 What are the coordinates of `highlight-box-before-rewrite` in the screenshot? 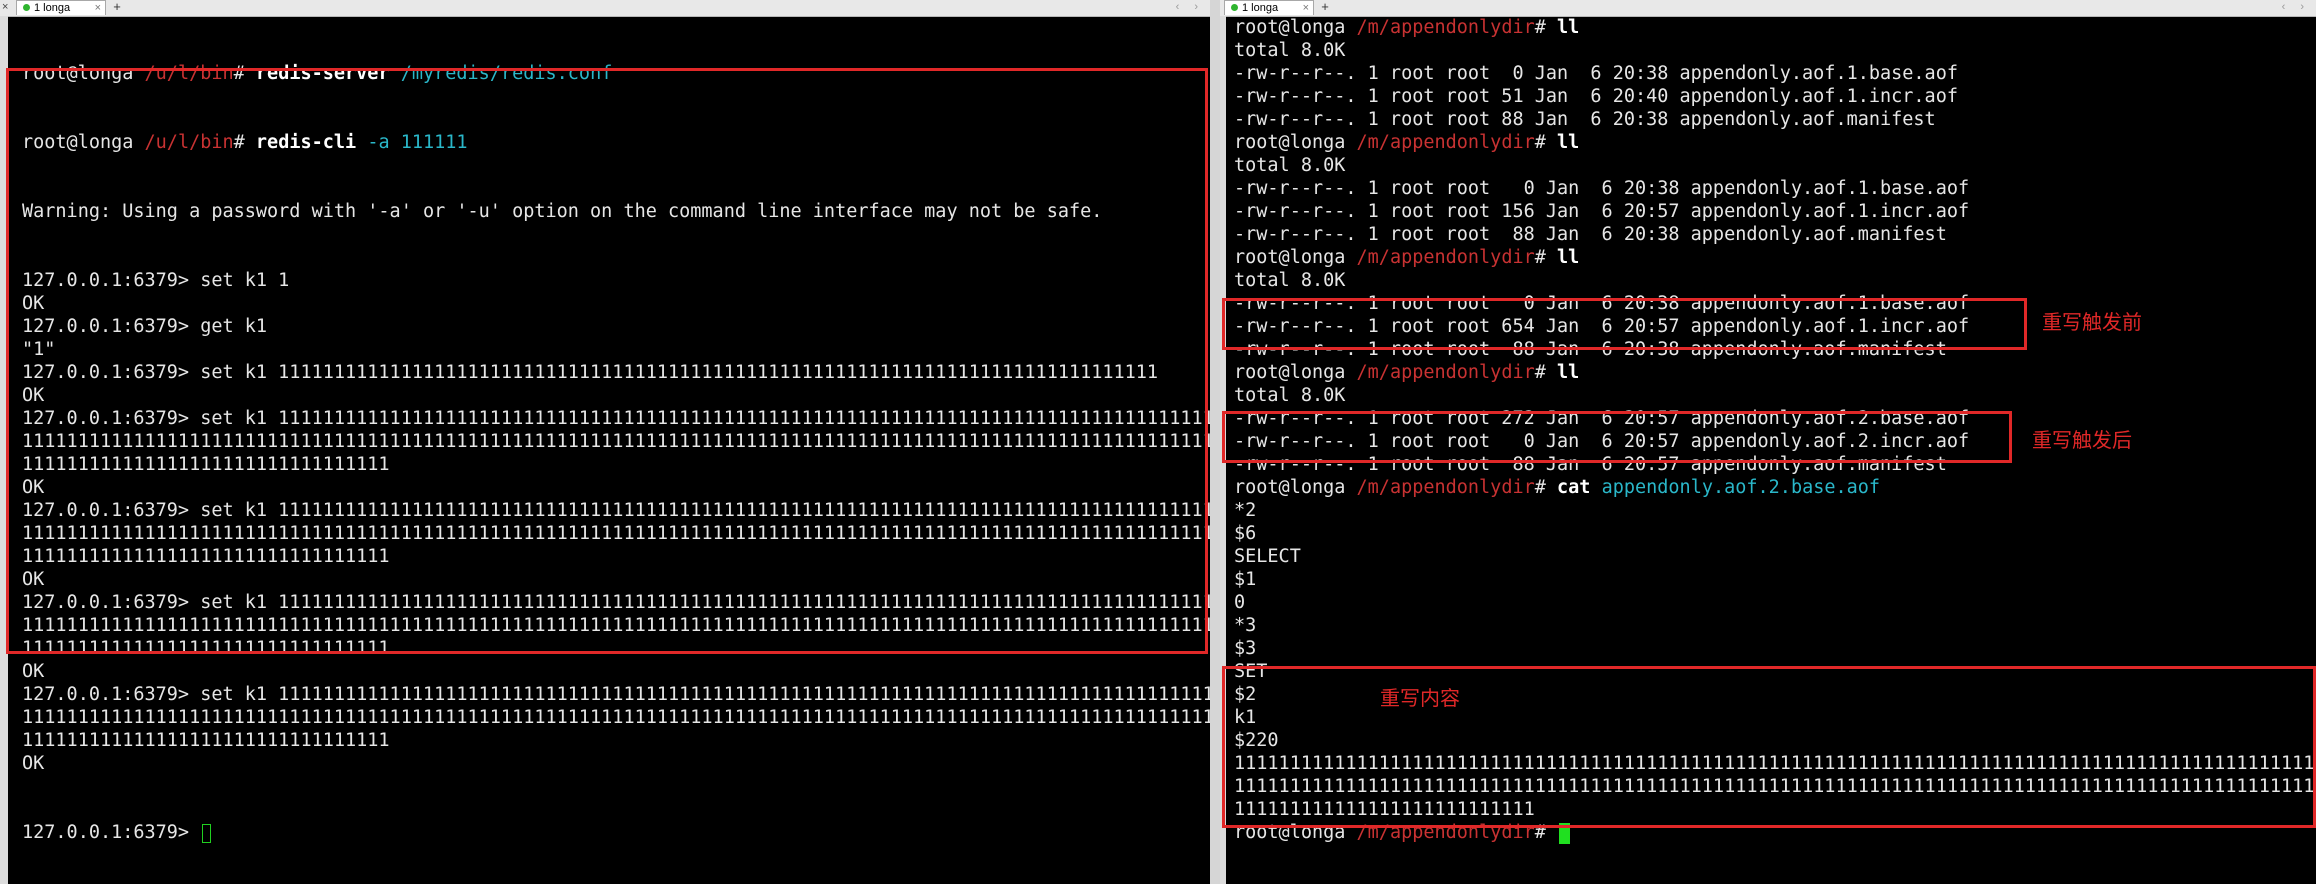 It's located at (1624, 324).